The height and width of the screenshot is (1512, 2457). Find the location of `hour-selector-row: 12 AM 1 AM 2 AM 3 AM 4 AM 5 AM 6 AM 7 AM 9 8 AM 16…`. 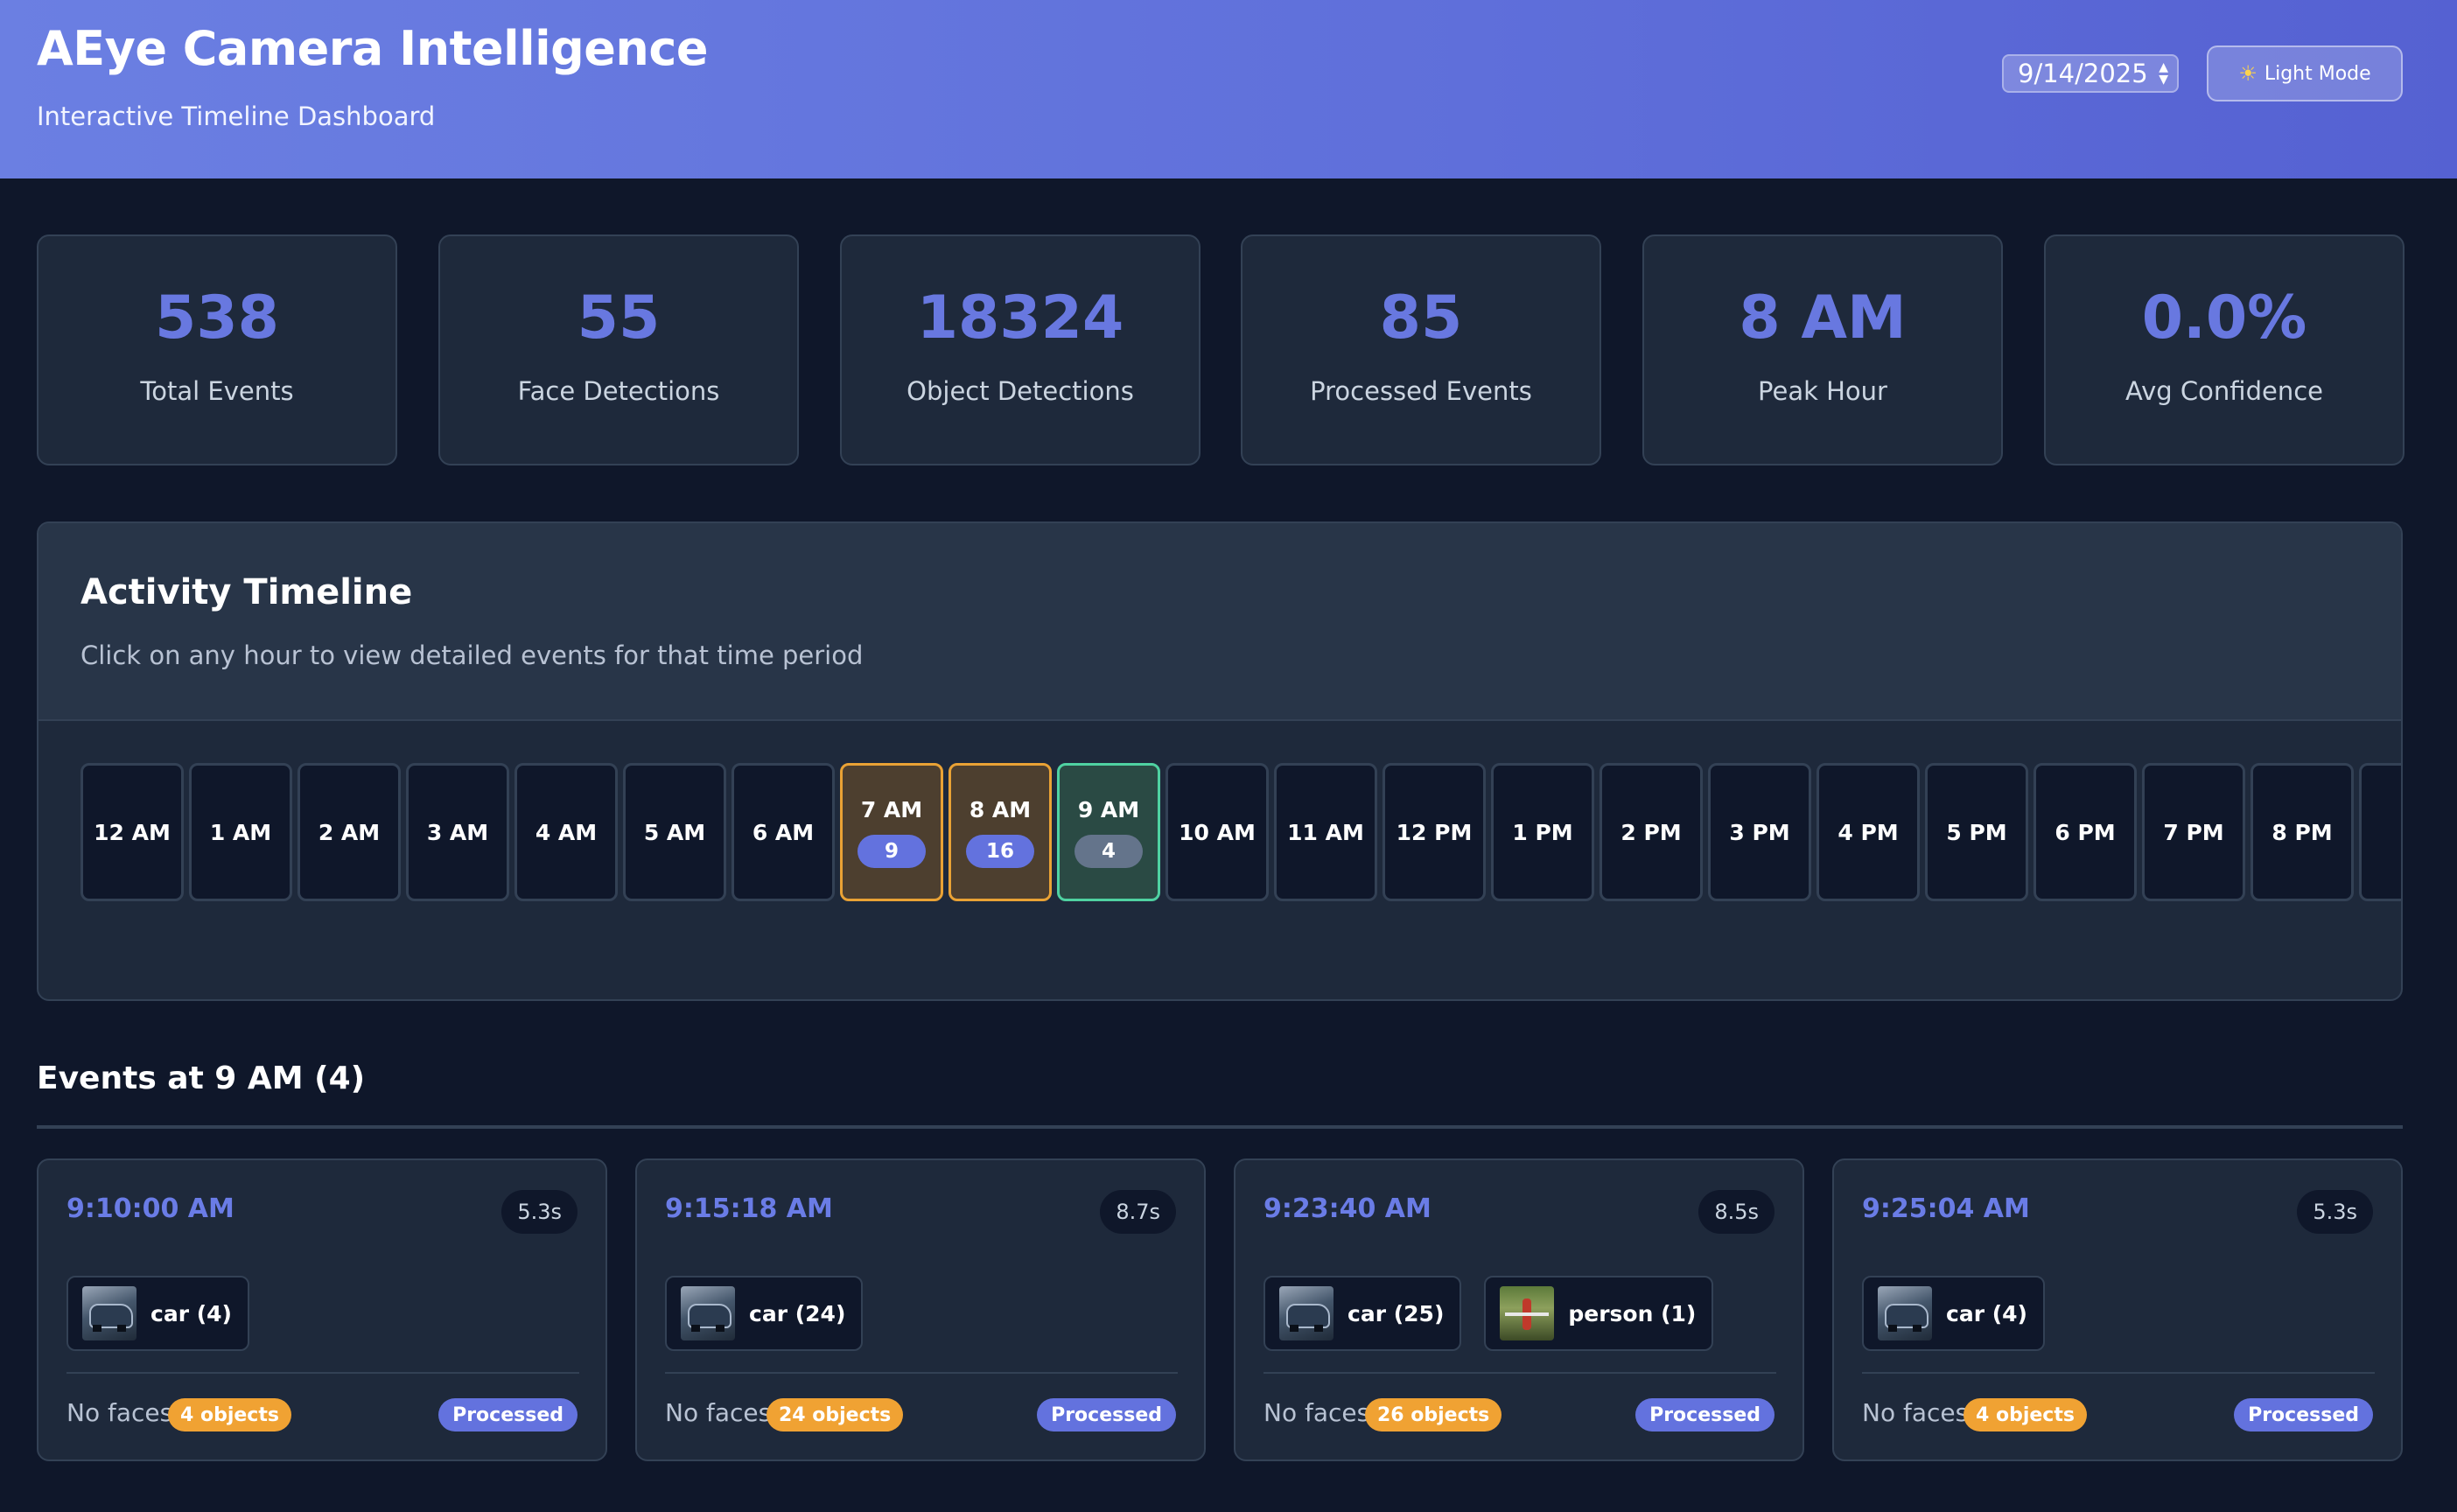

hour-selector-row: 12 AM 1 AM 2 AM 3 AM 4 AM 5 AM 6 AM 7 AM 9 8 AM 16… is located at coordinates (1240, 833).